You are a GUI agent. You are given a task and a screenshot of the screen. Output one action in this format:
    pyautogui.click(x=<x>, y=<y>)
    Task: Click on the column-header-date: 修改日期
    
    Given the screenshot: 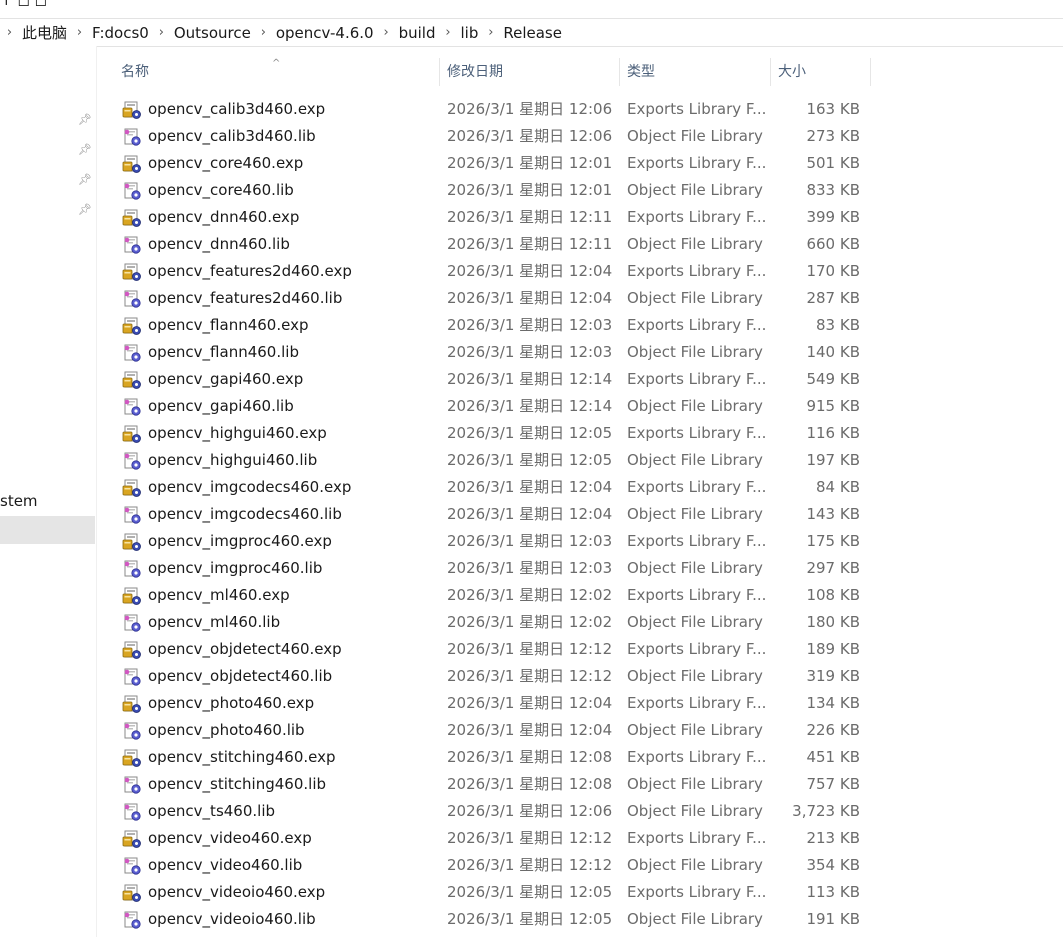 What is the action you would take?
    pyautogui.click(x=530, y=72)
    